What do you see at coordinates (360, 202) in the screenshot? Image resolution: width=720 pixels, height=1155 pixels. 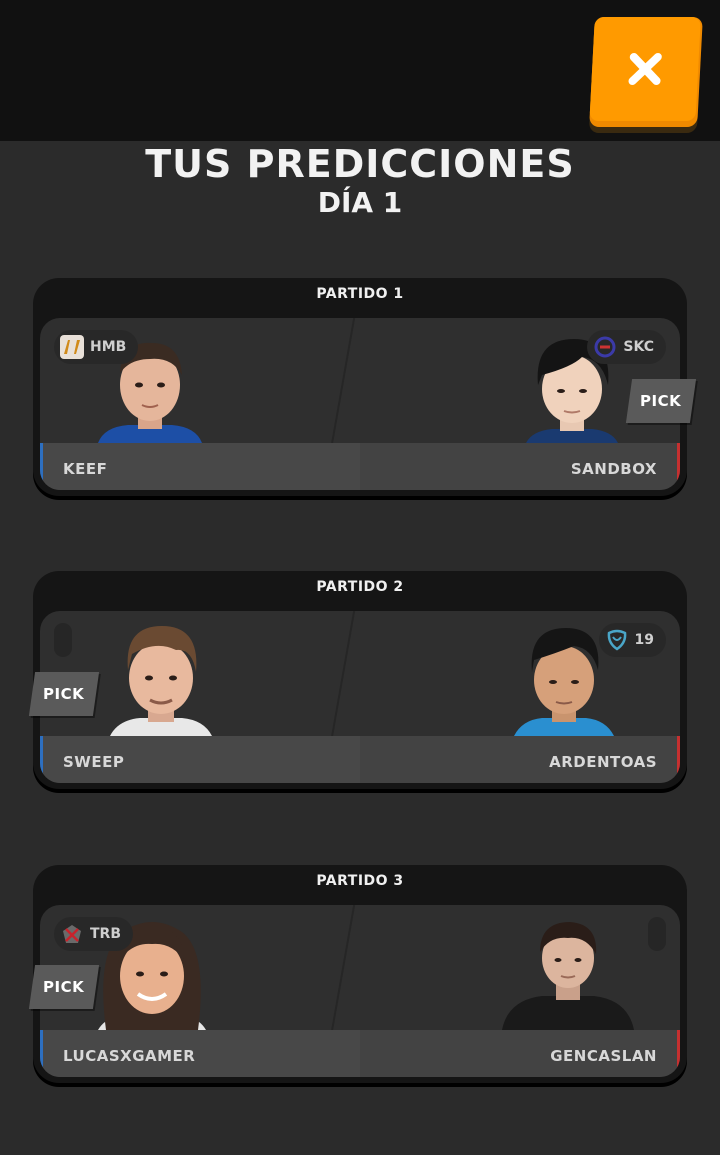 I see `page-subtitle: DÍA 1` at bounding box center [360, 202].